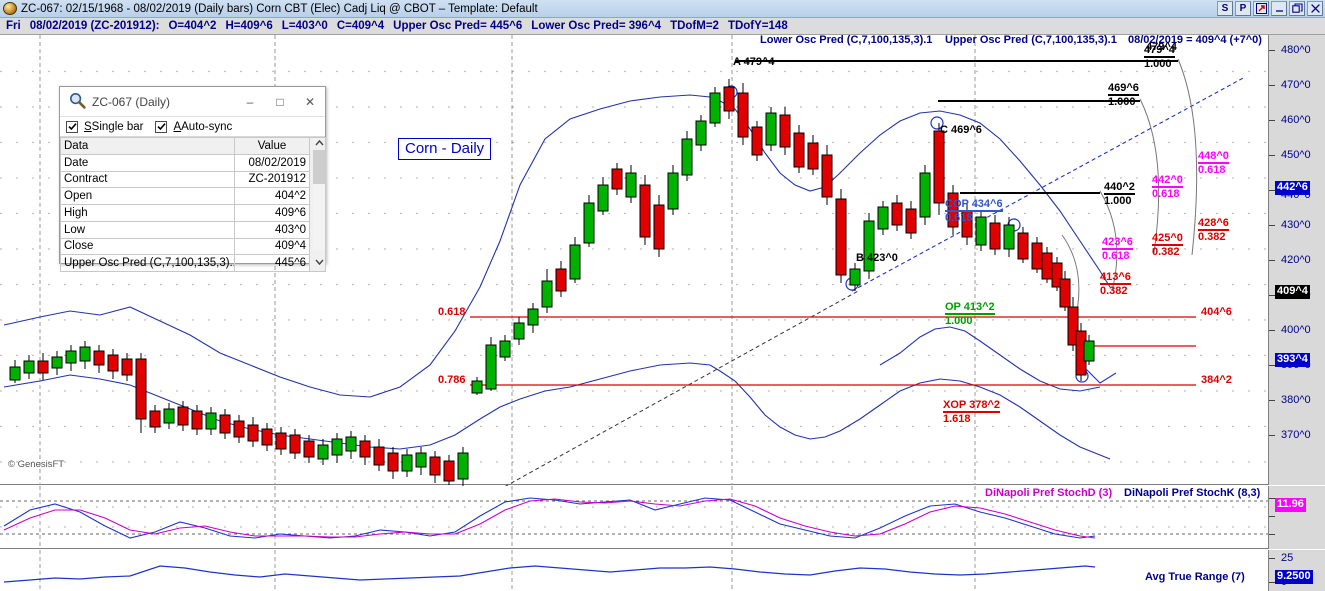 This screenshot has width=1325, height=591. Describe the element at coordinates (694, 26) in the screenshot. I see `status-tdofm: TDofM=2` at that location.